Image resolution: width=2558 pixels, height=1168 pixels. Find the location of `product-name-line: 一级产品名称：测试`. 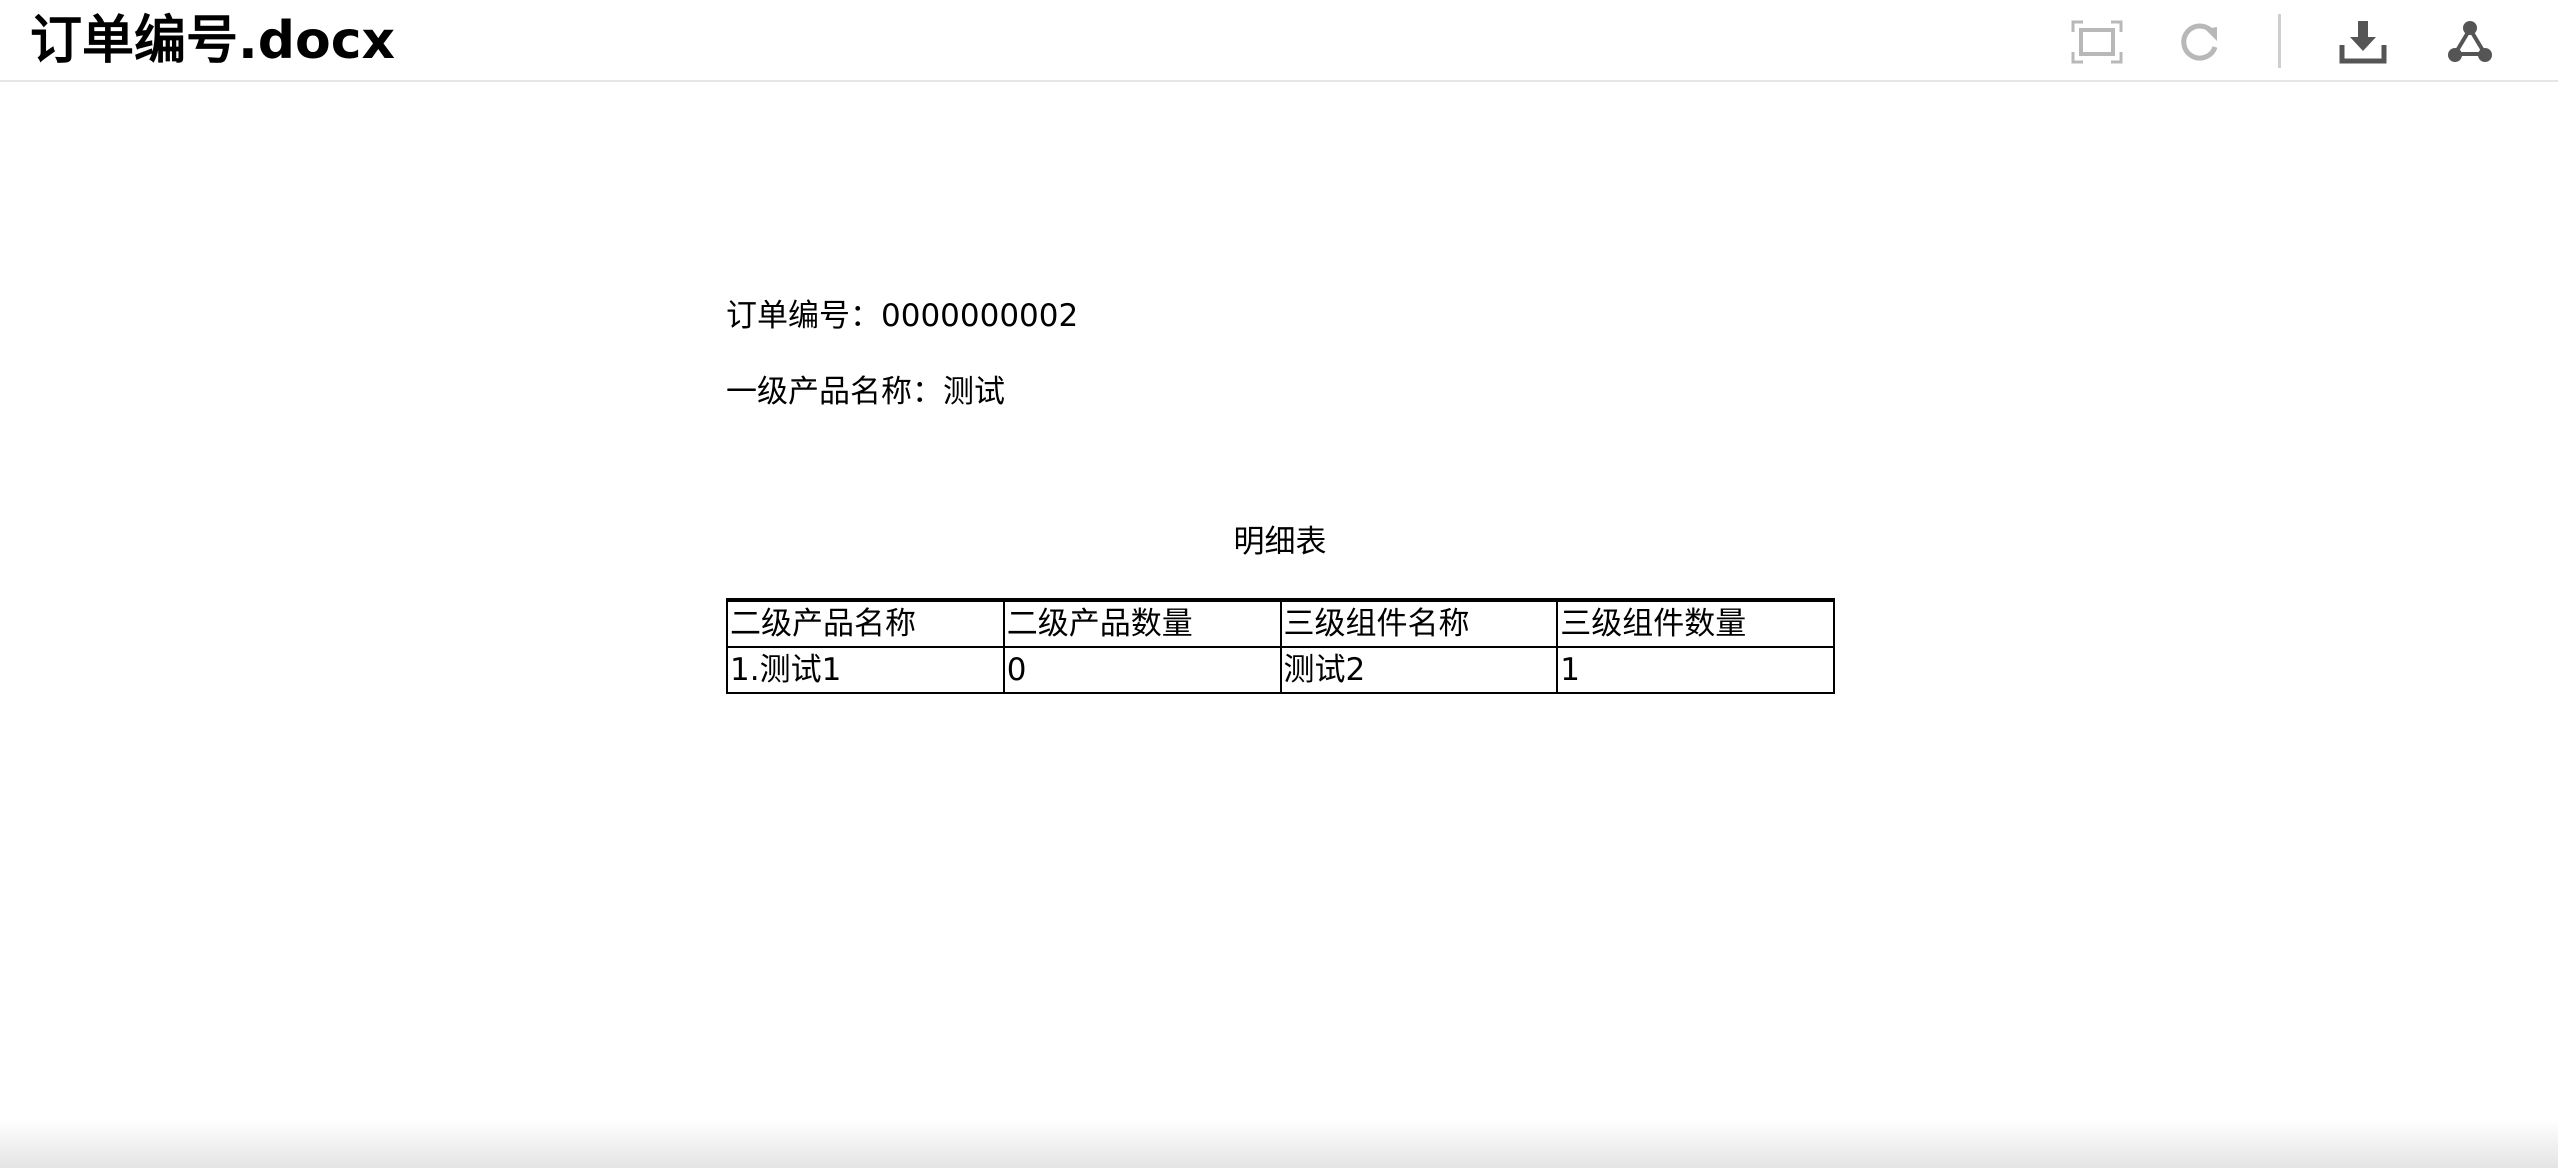

product-name-line: 一级产品名称：测试 is located at coordinates (865, 392).